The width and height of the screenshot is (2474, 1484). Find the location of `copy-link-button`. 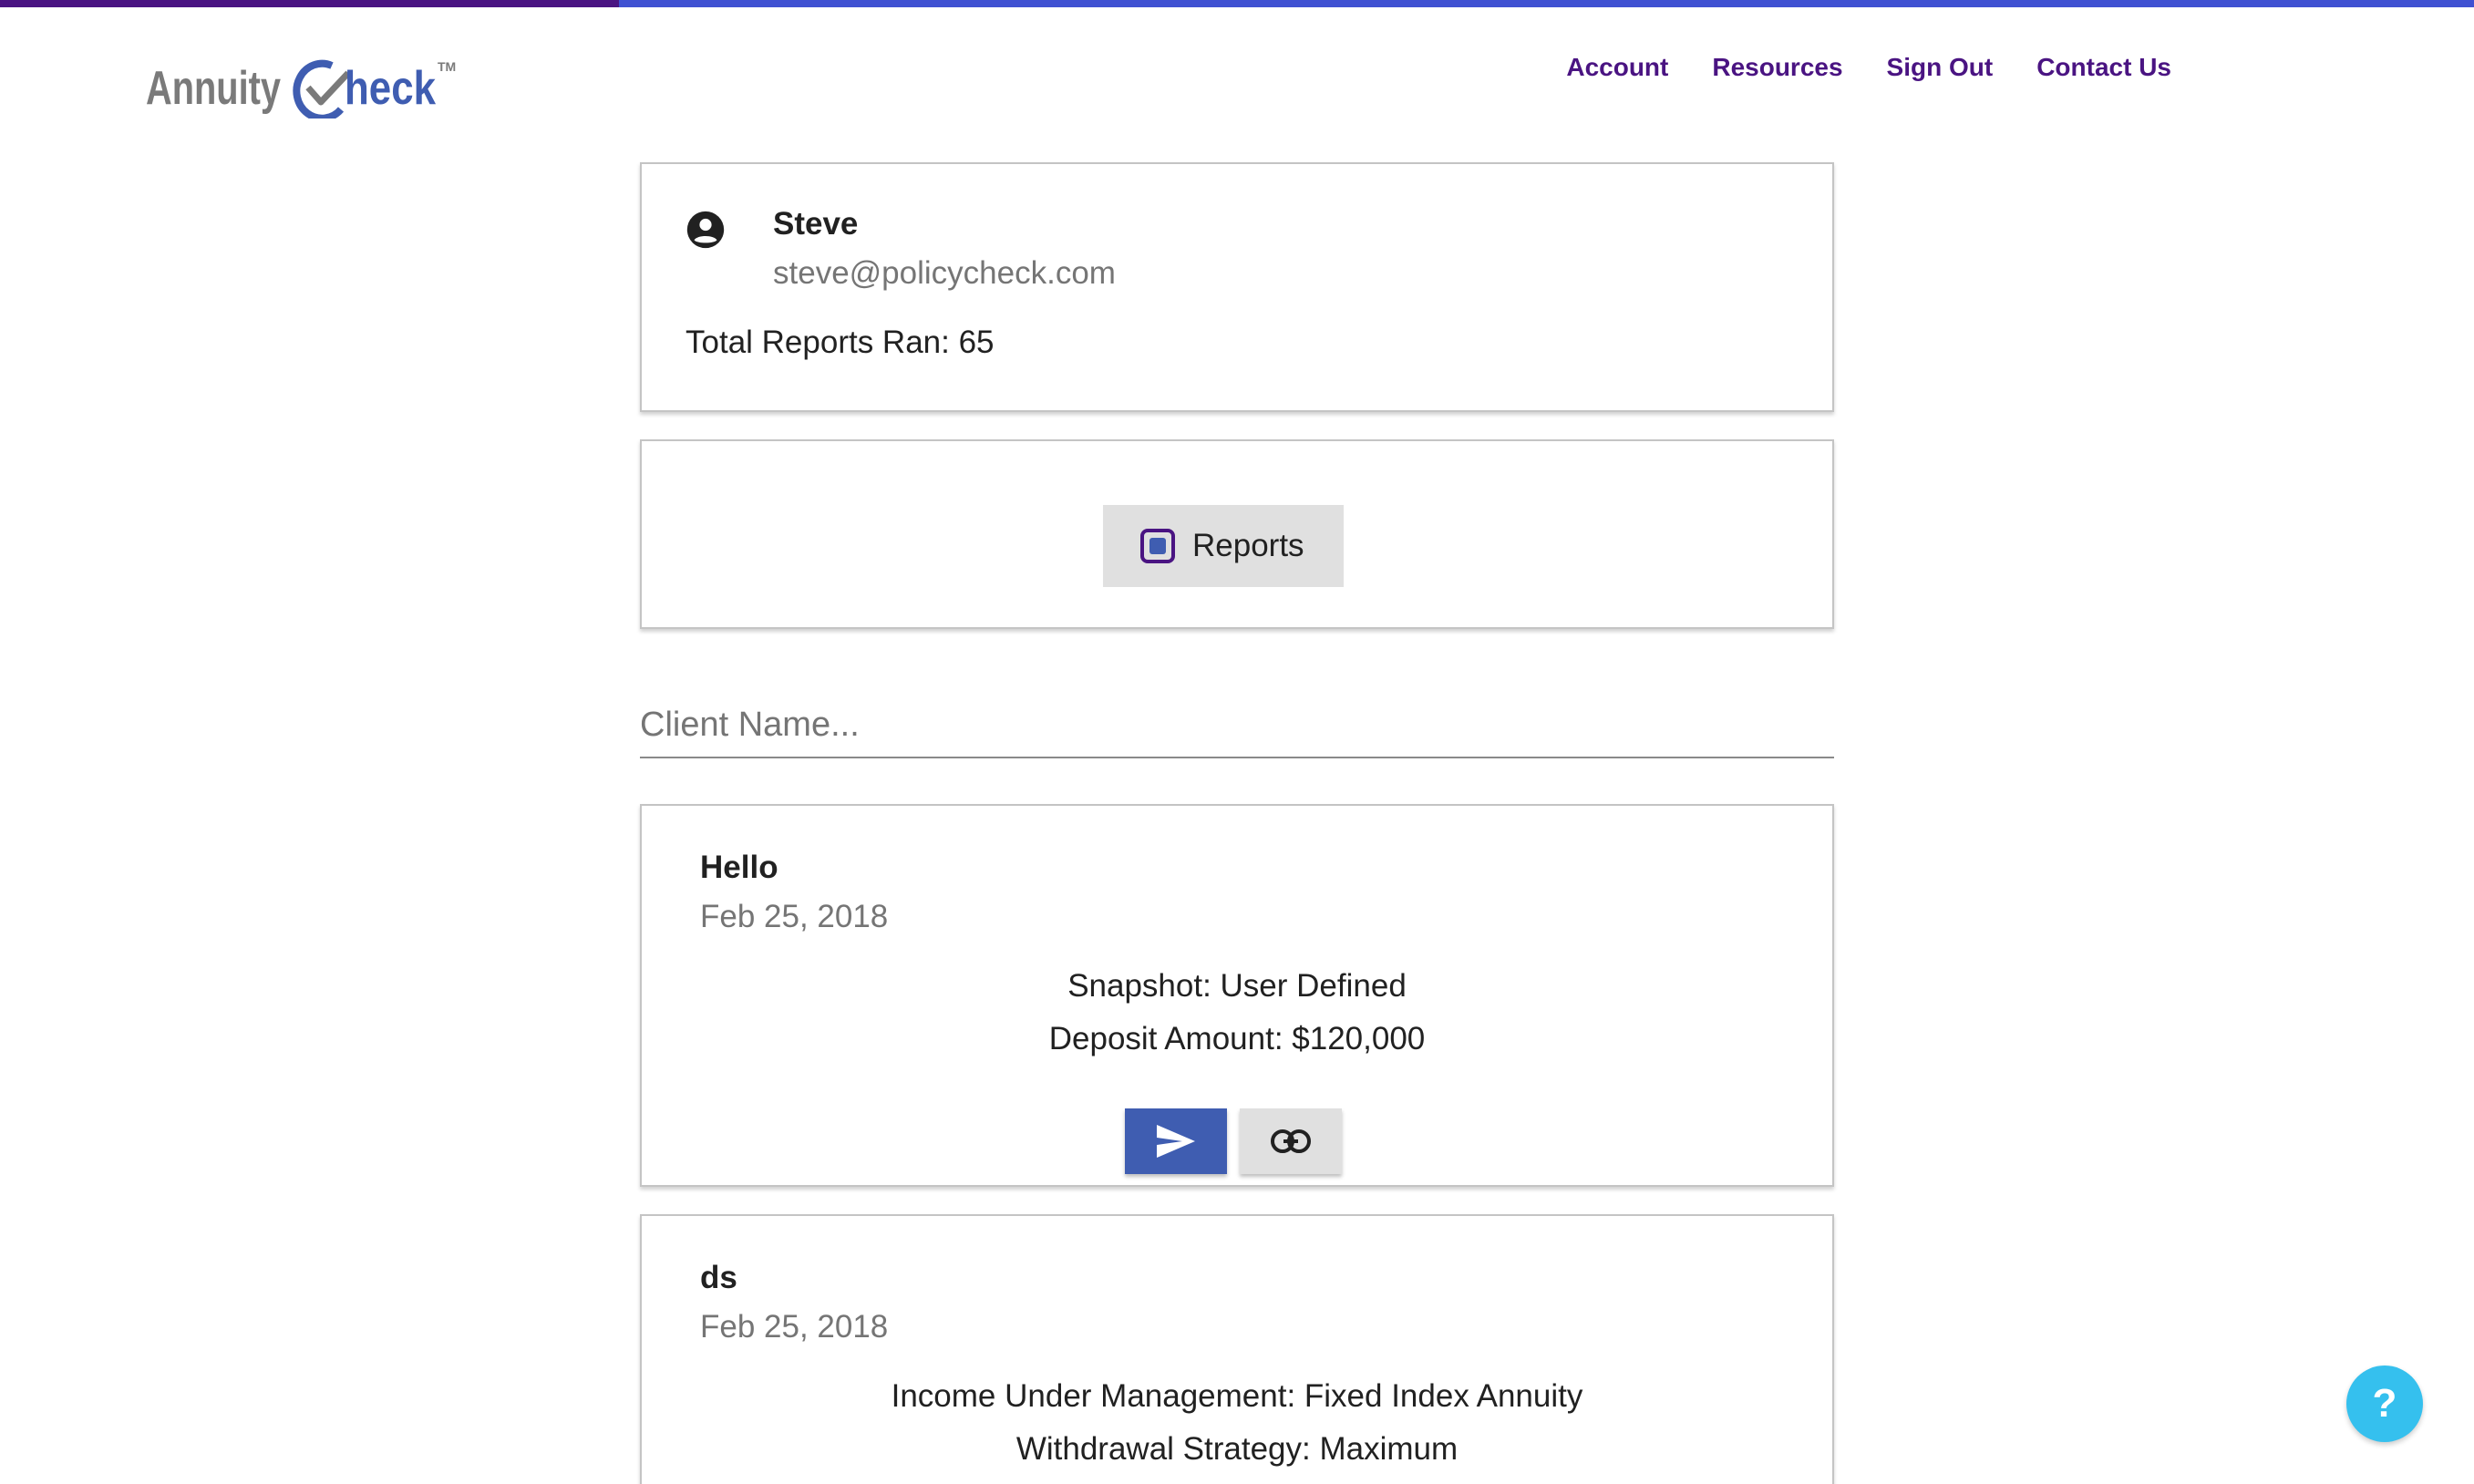

copy-link-button is located at coordinates (1291, 1141).